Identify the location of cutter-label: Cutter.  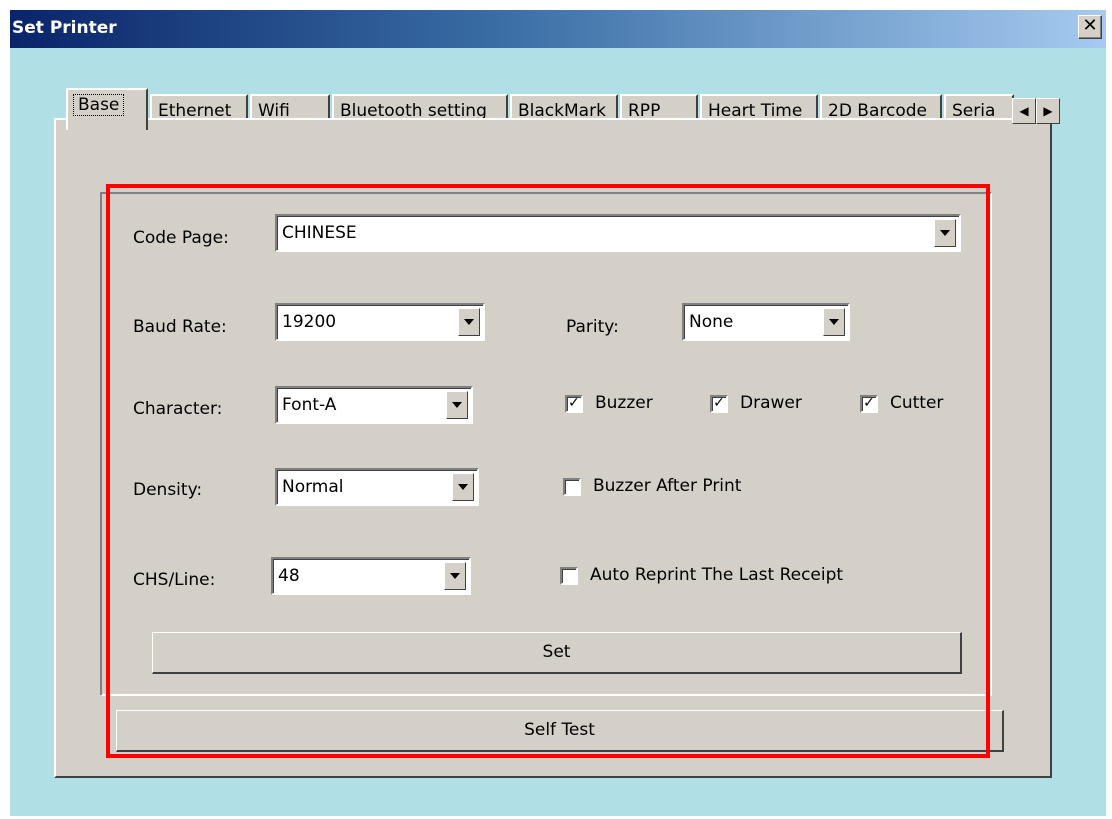
(917, 403).